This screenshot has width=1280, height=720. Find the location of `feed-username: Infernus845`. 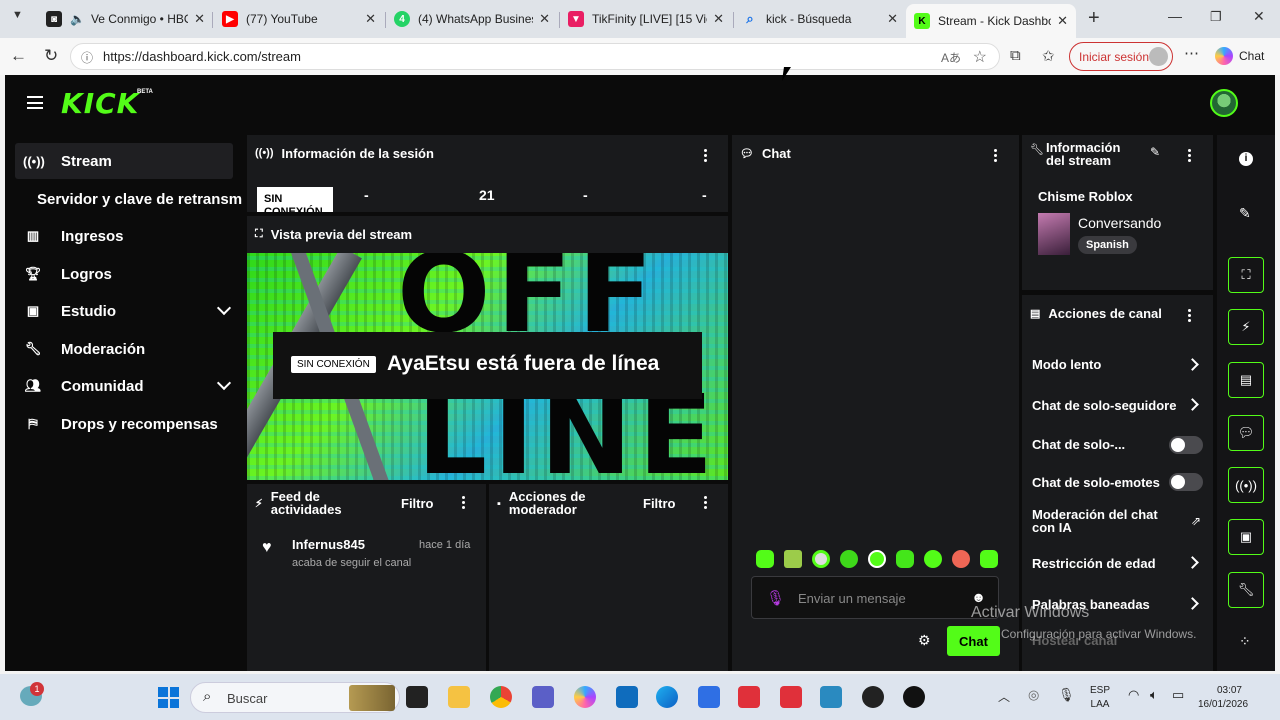

feed-username: Infernus845 is located at coordinates (328, 544).